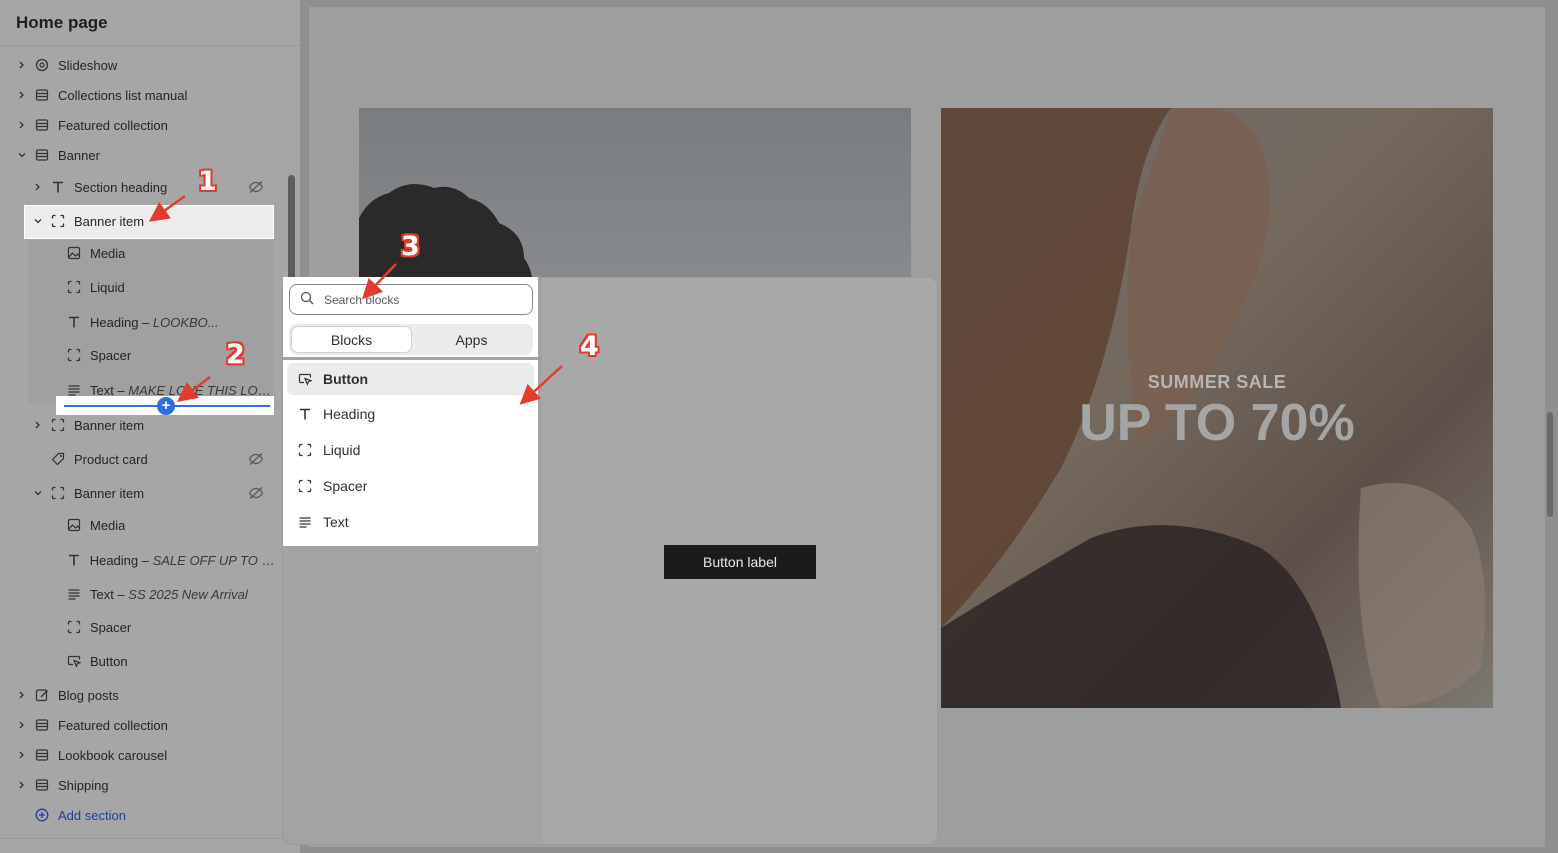  Describe the element at coordinates (207, 181) in the screenshot. I see `annotation-1: 1` at that location.